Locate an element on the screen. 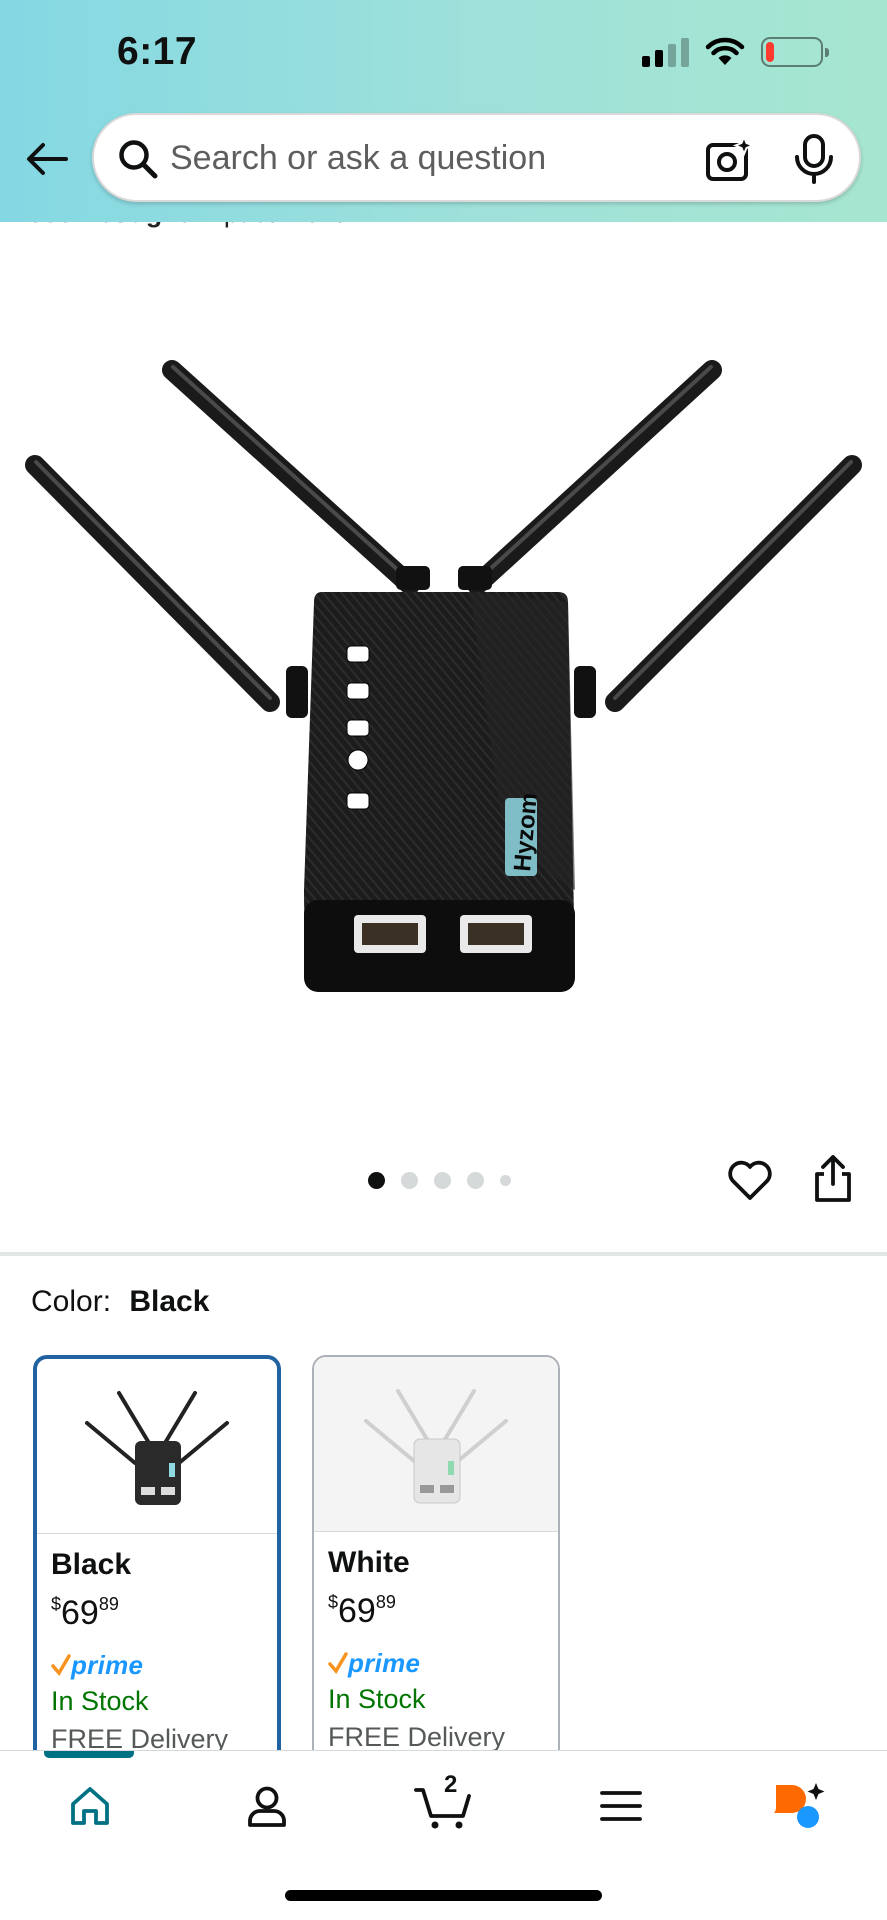  antenna-right-outer is located at coordinates (718, 586).